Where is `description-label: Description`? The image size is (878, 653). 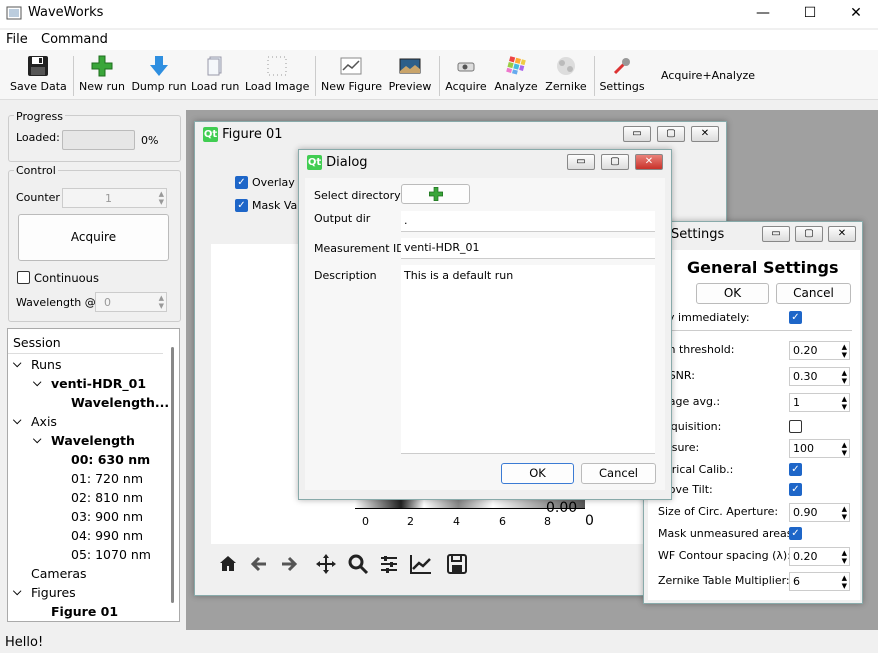 description-label: Description is located at coordinates (345, 275).